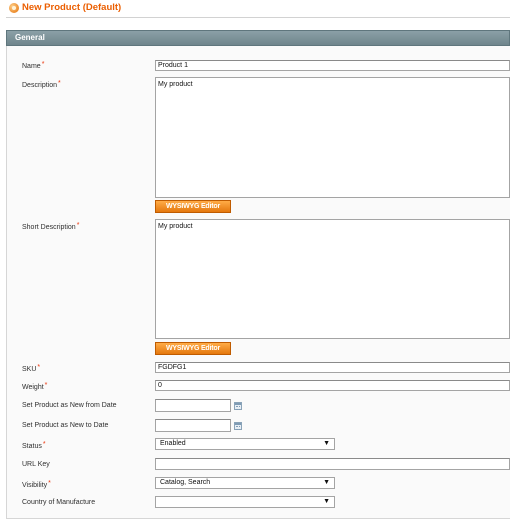 Image resolution: width=510 pixels, height=526 pixels. What do you see at coordinates (69, 405) in the screenshot?
I see `new-from-date-label: Set Product as New from Date` at bounding box center [69, 405].